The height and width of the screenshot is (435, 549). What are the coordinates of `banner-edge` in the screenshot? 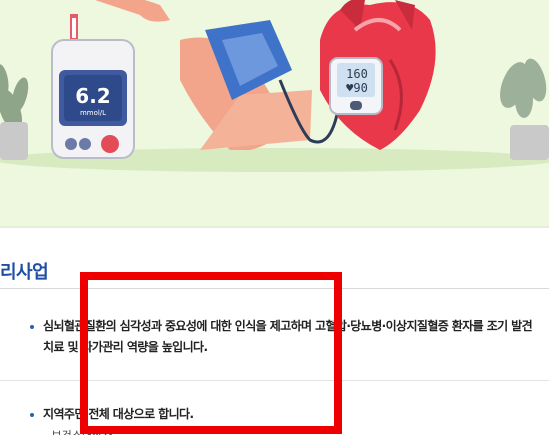 It's located at (274, 227).